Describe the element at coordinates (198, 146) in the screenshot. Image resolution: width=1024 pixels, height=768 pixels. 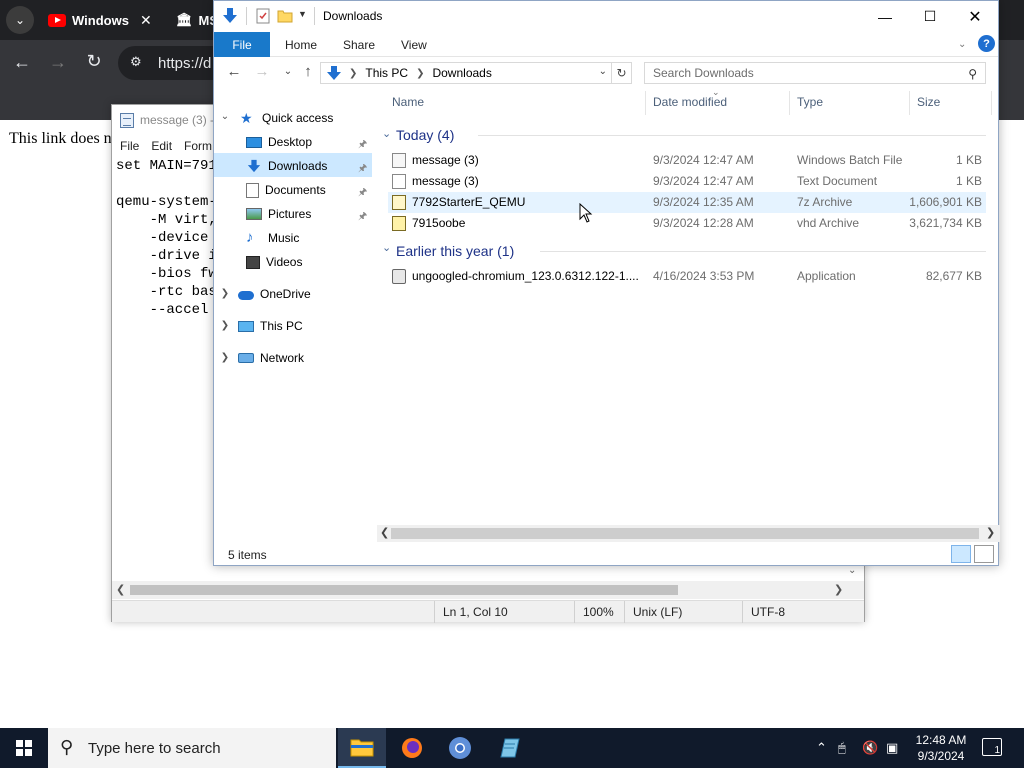
I see `menu-format: Form` at that location.